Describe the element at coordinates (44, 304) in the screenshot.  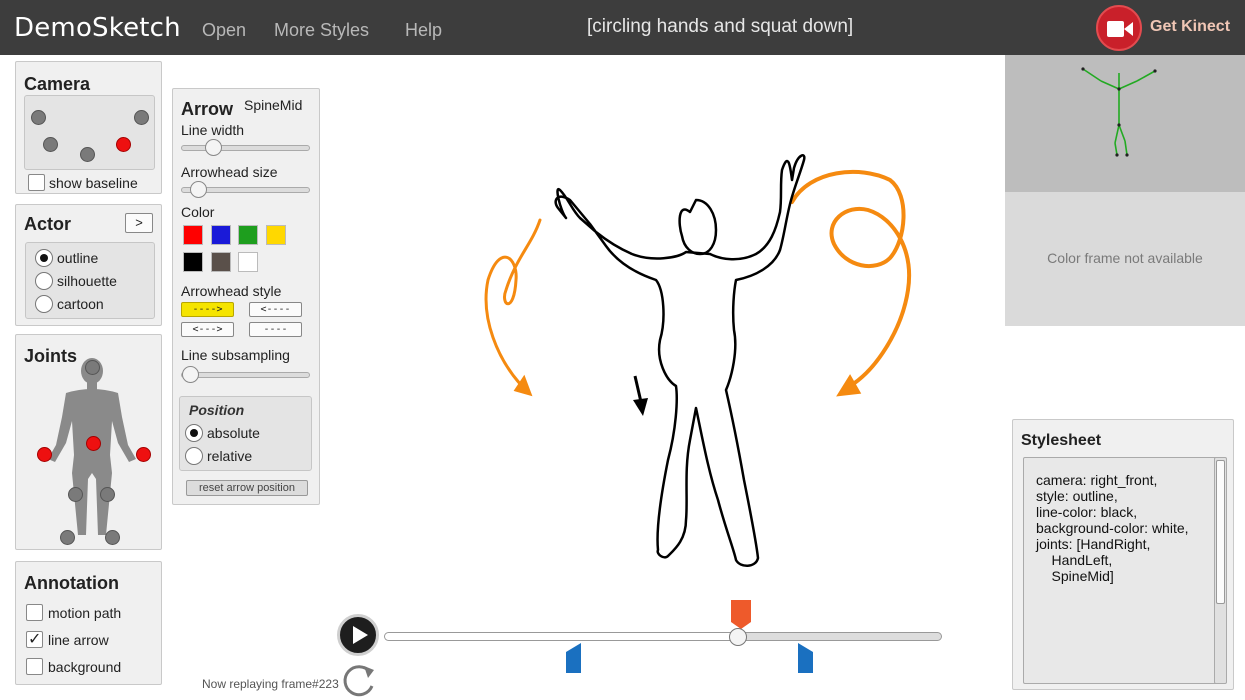
I see `actor-cartoon-radio` at that location.